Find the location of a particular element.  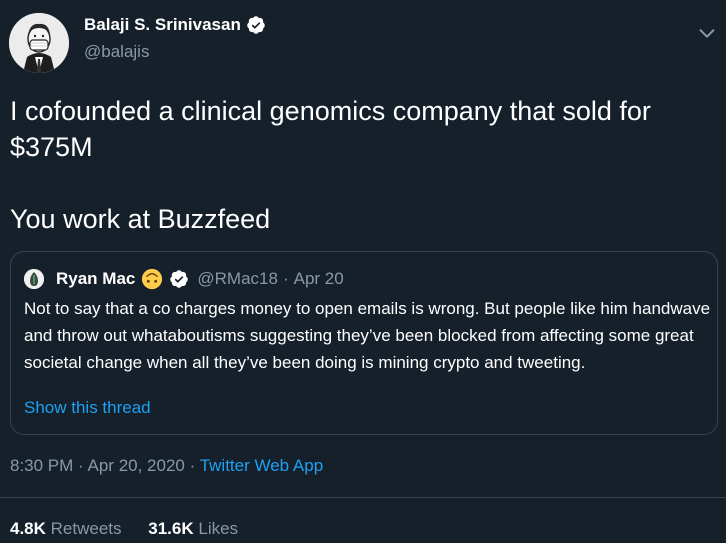

upside-down-face-emoji-icon is located at coordinates (152, 279).